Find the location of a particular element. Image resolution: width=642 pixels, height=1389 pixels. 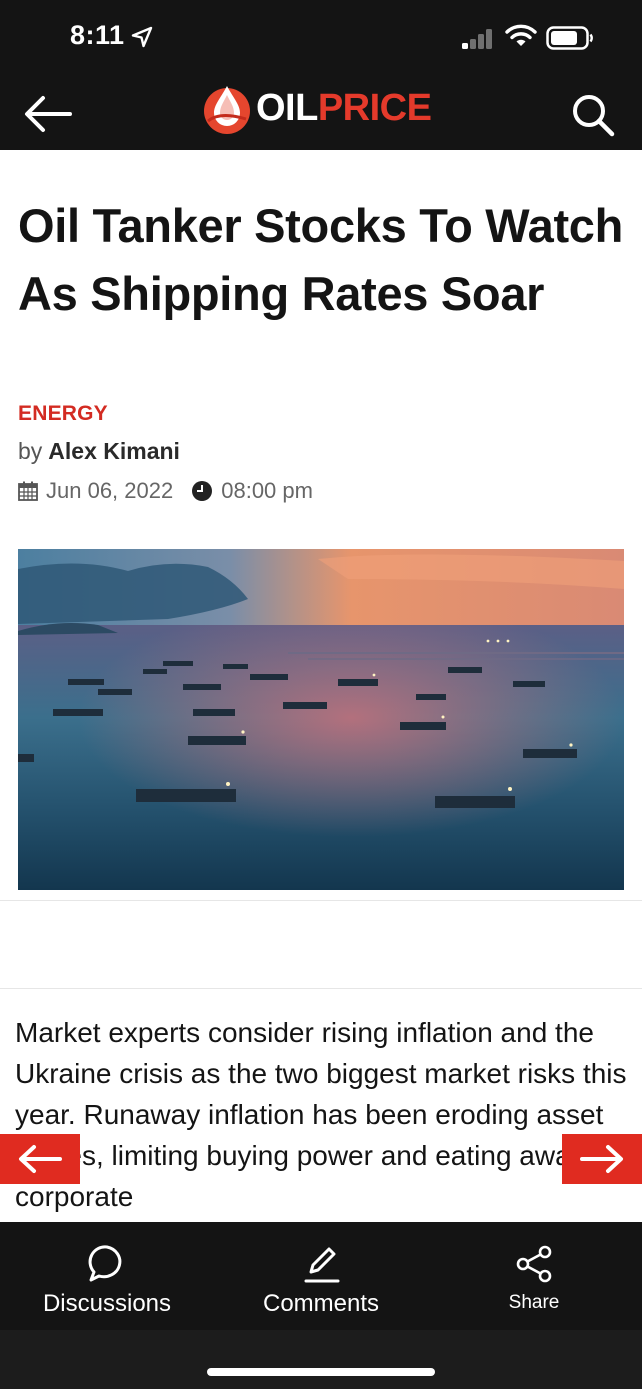

back-button is located at coordinates (48, 114).